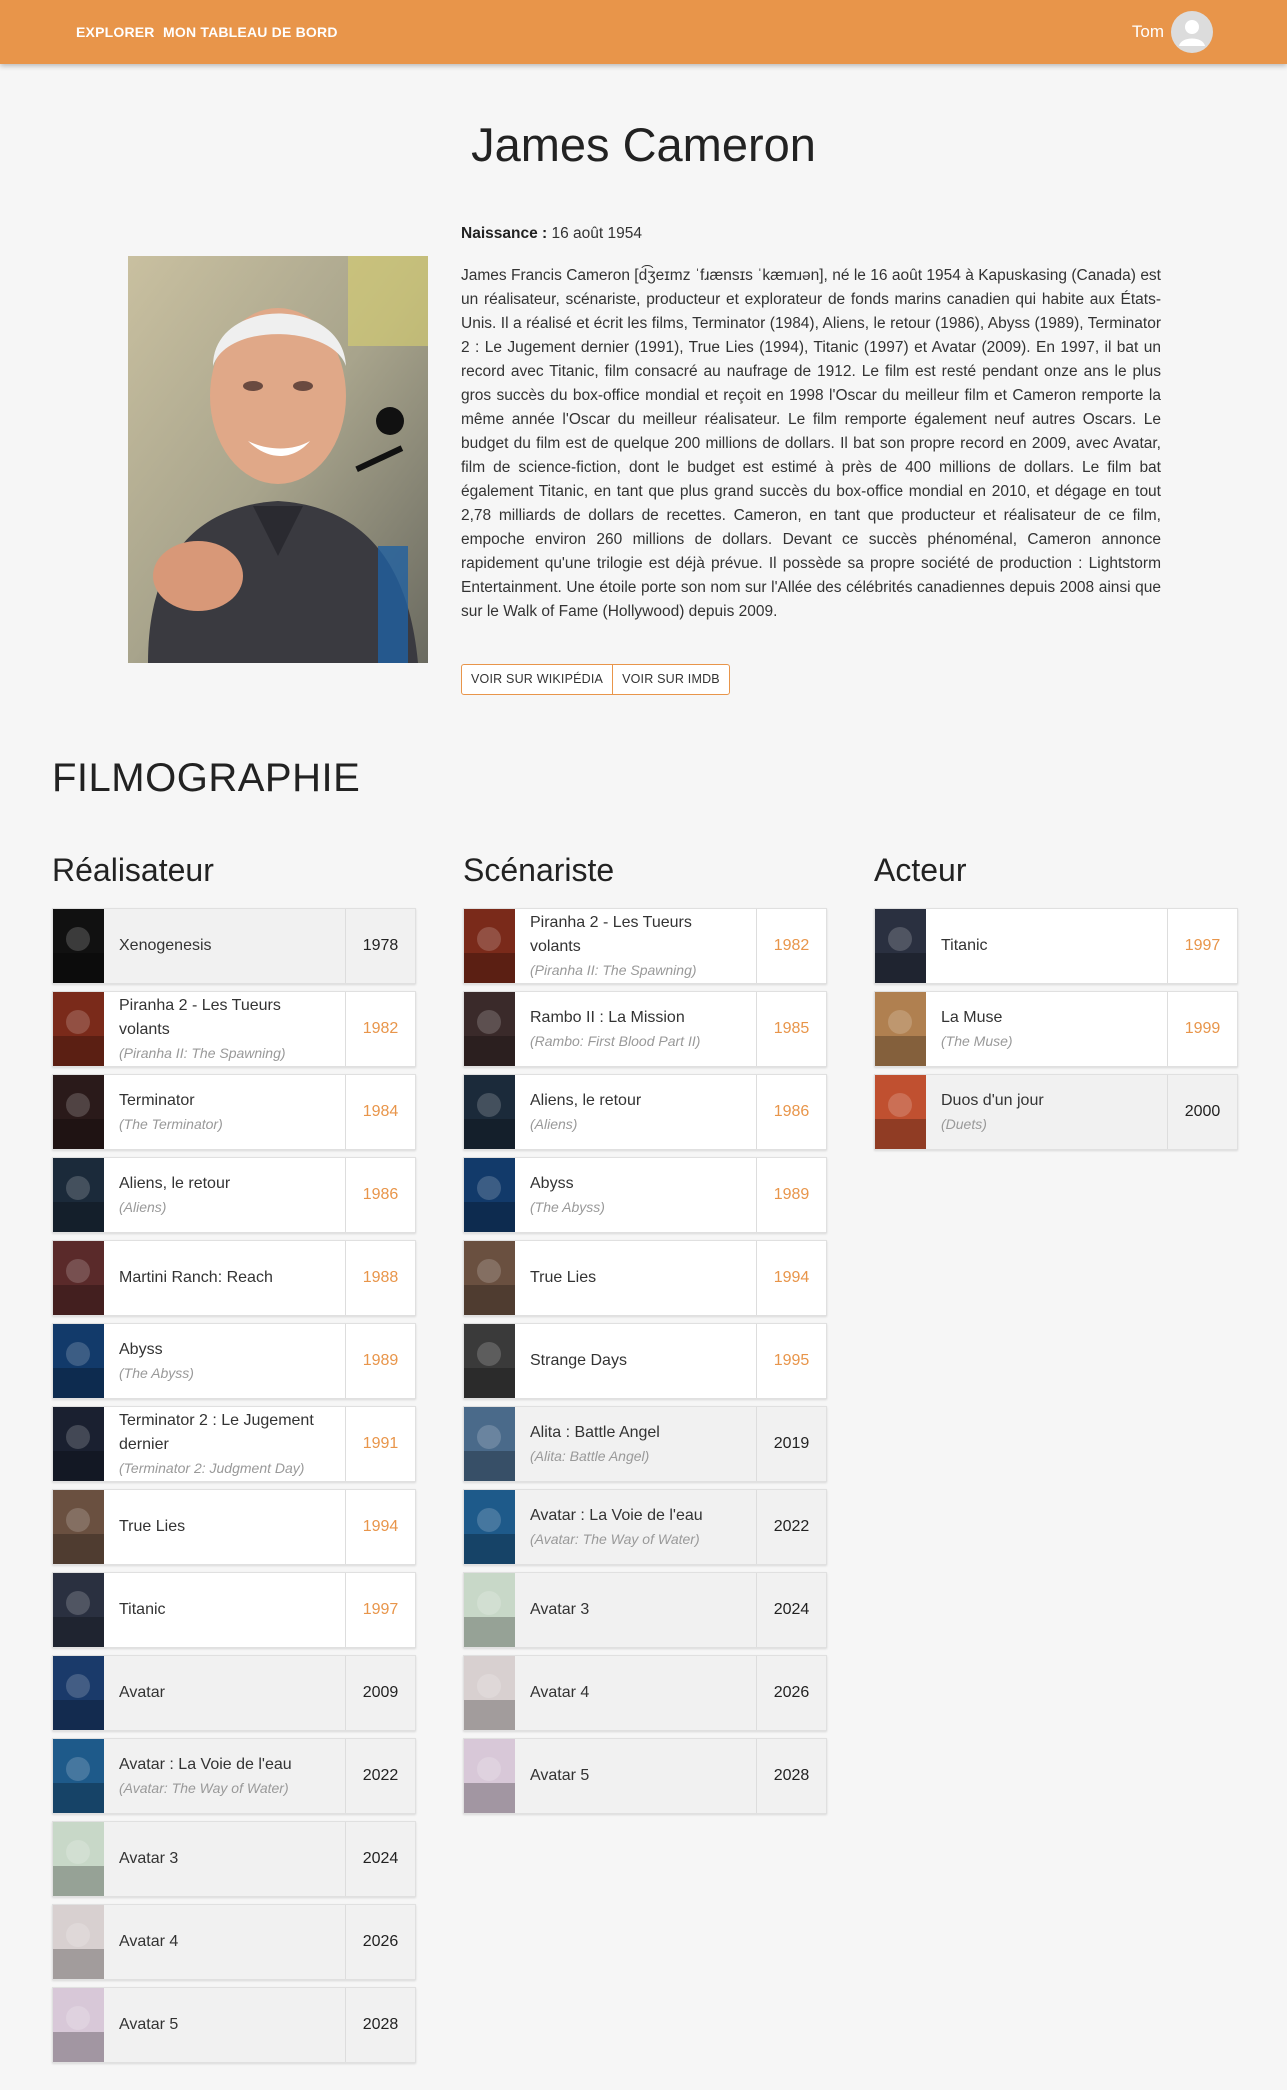  I want to click on film-year: 2026, so click(380, 1942).